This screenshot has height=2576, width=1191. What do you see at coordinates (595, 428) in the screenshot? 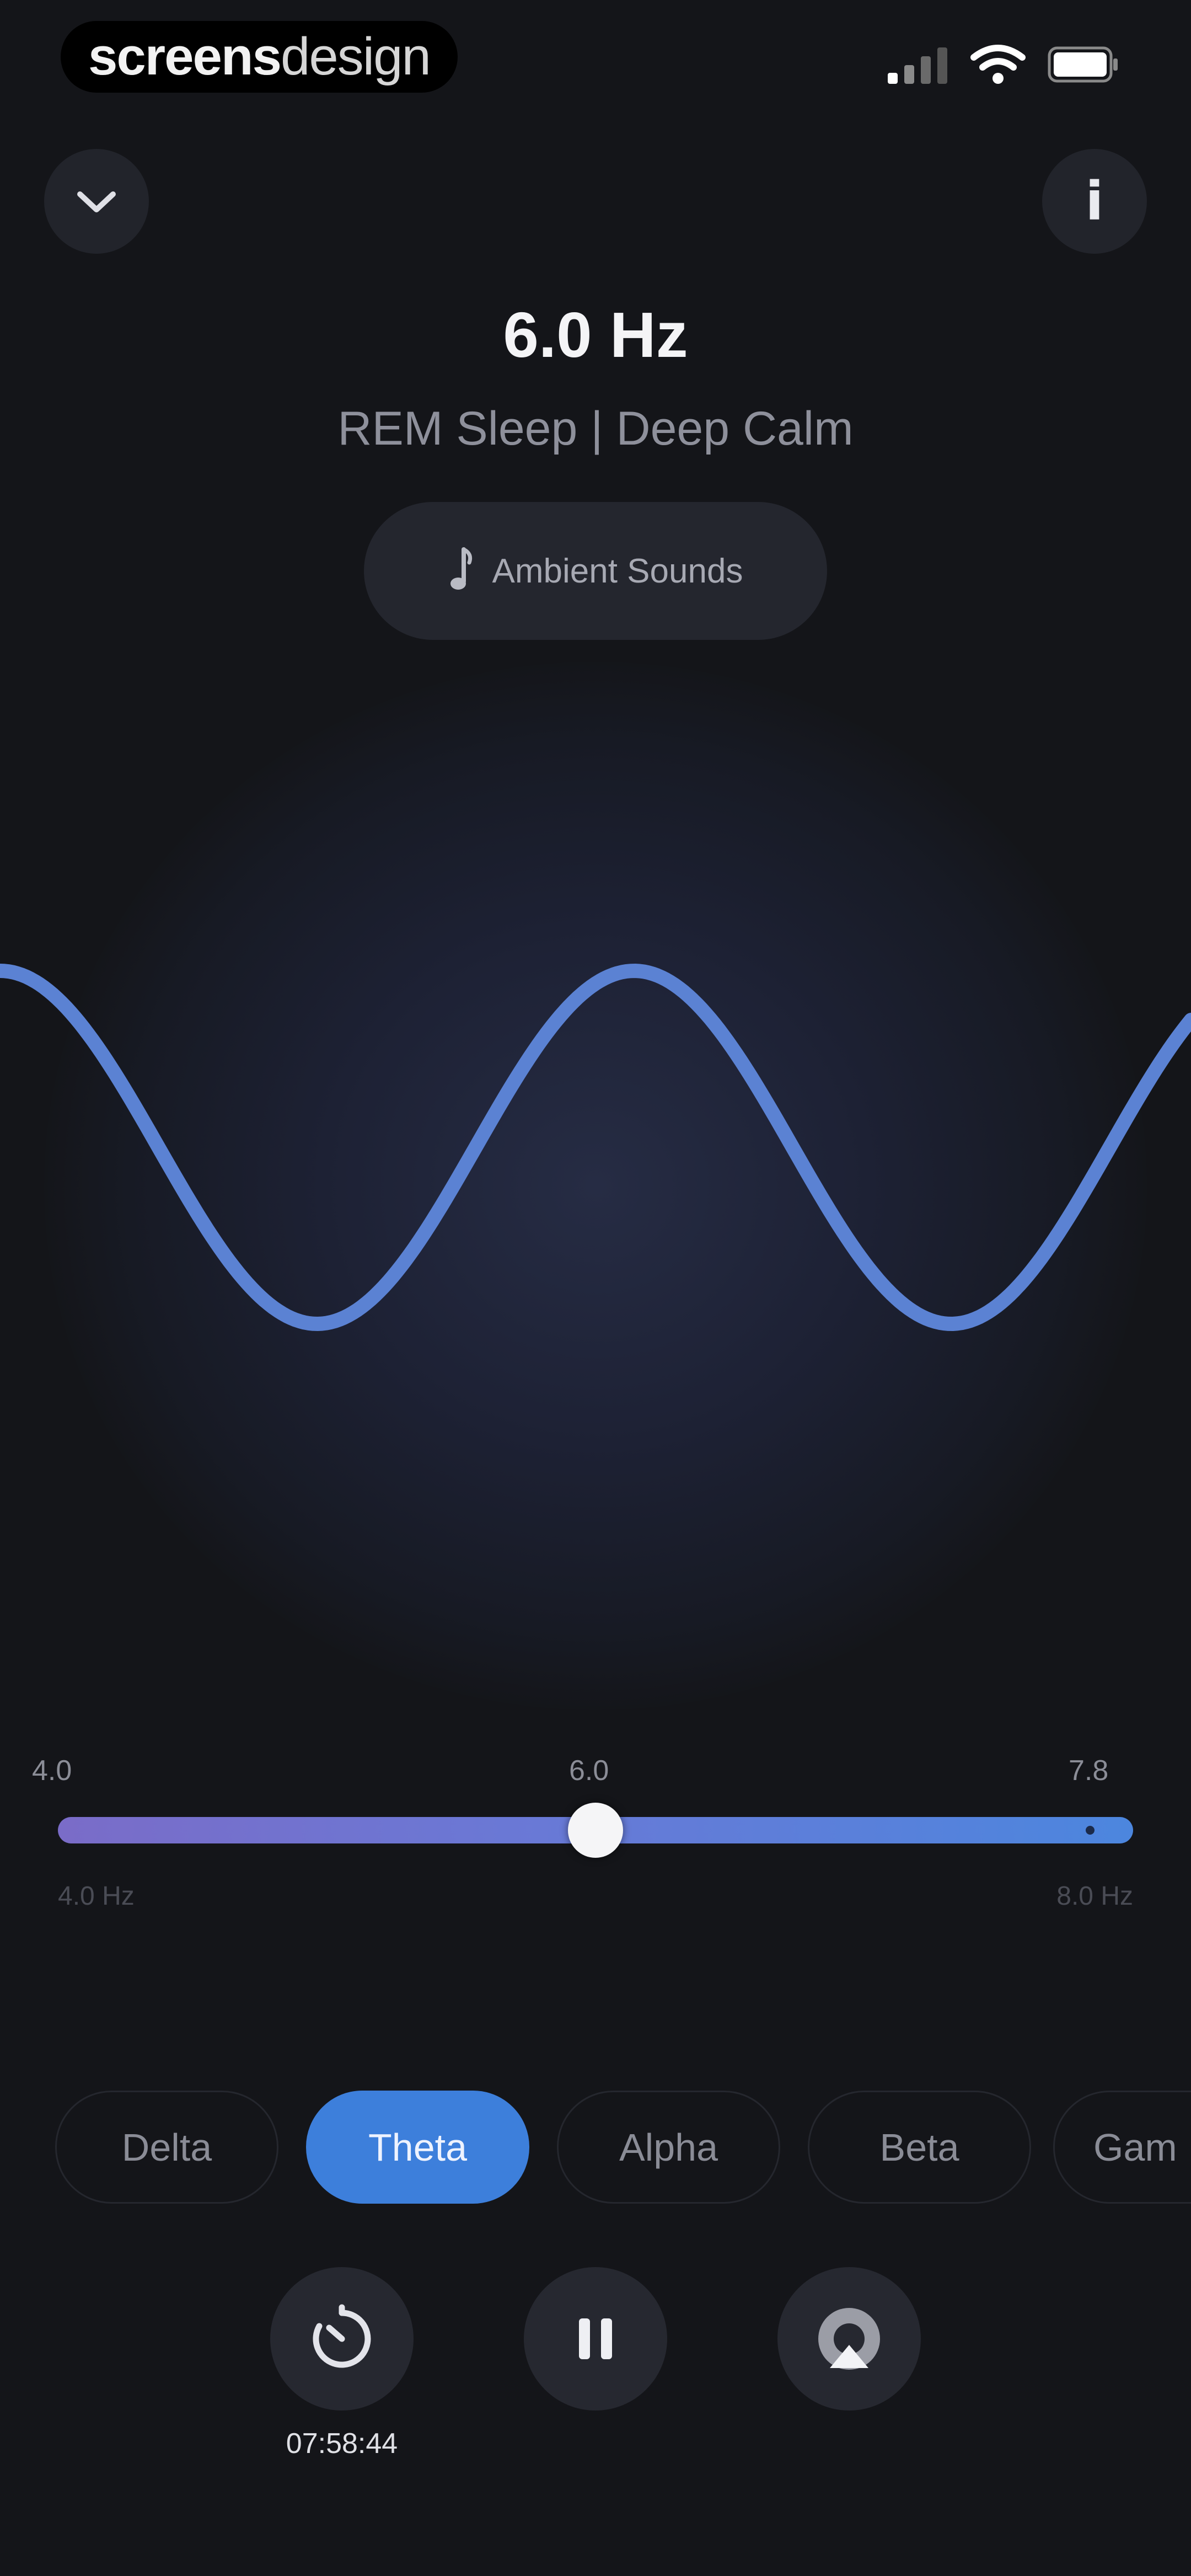
I see `state-description: REM Sleep | Deep Calm` at bounding box center [595, 428].